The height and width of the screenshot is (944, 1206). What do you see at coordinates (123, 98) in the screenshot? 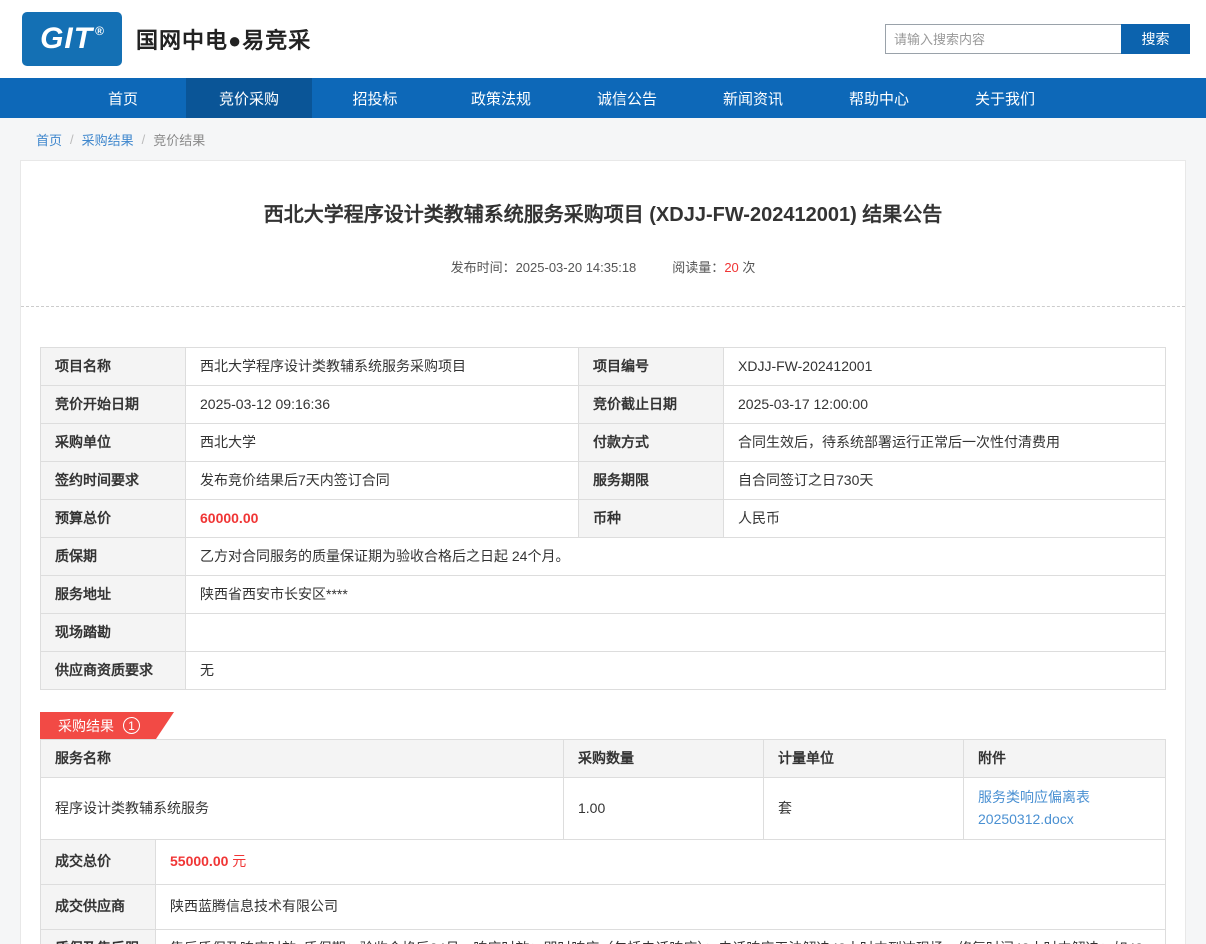
I see `nav-item-home: 首页` at bounding box center [123, 98].